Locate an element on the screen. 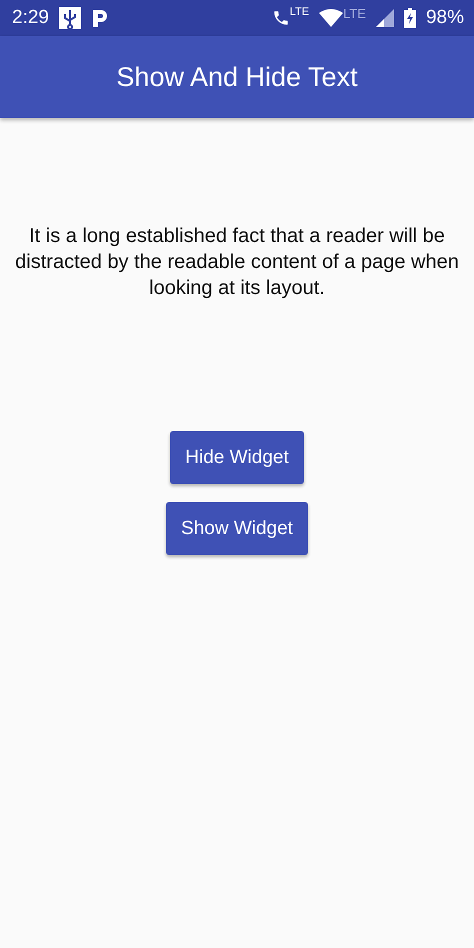 The height and width of the screenshot is (948, 474). phone-icon is located at coordinates (281, 18).